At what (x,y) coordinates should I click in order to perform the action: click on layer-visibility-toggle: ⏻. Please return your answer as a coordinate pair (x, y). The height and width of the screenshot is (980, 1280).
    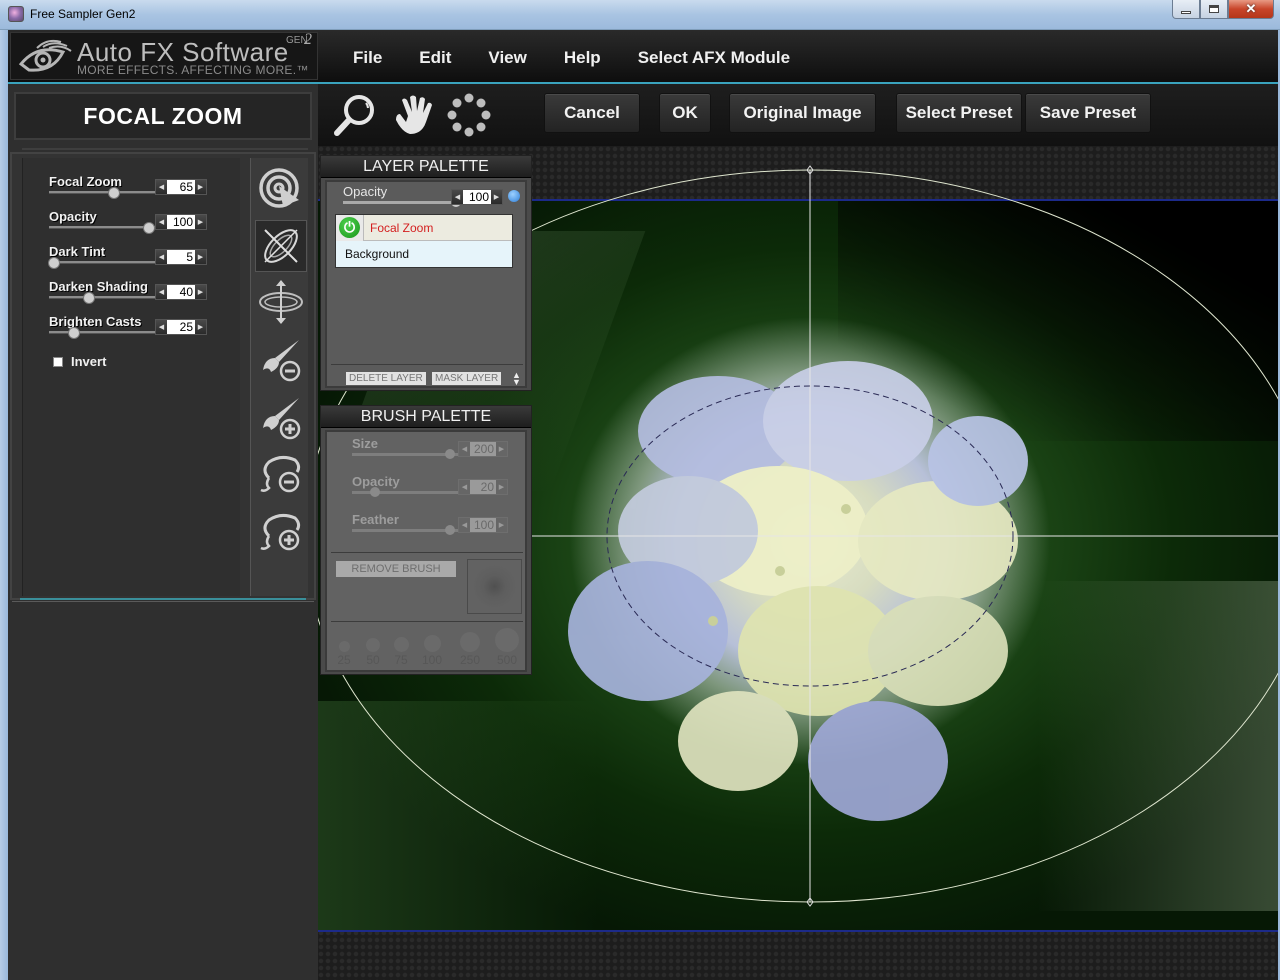
    Looking at the image, I should click on (350, 227).